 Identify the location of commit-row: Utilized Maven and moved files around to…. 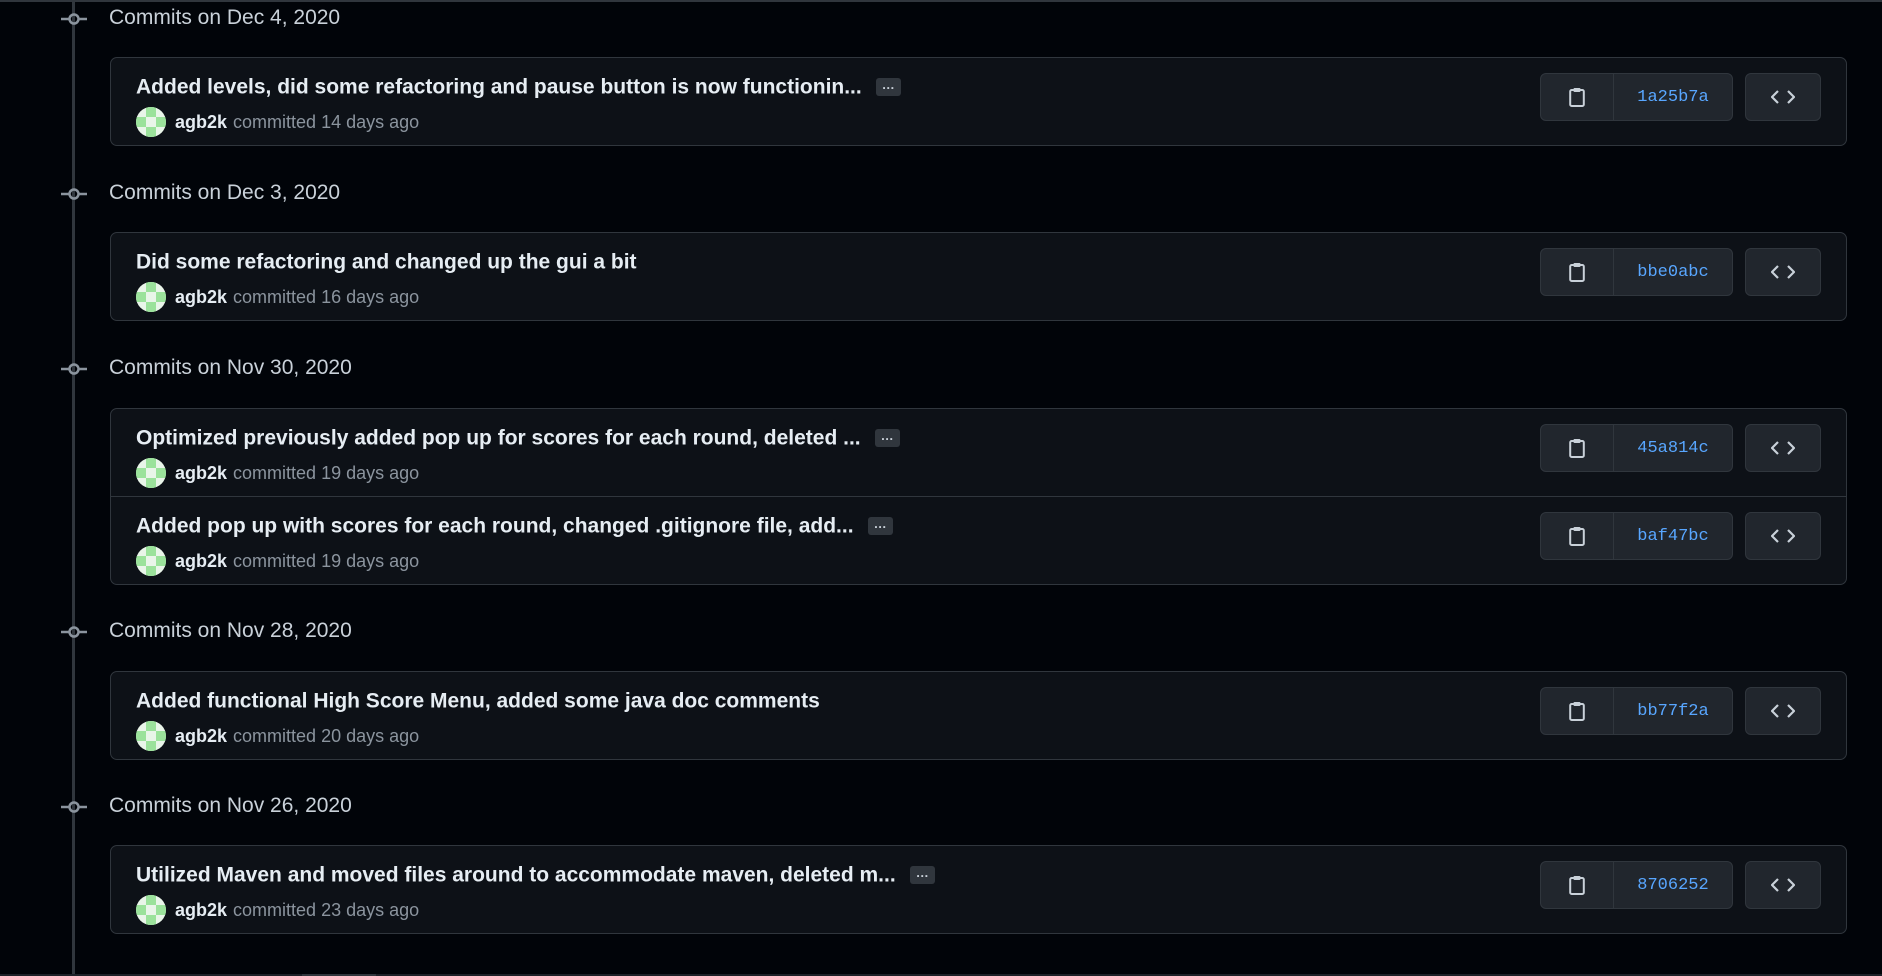
(978, 889).